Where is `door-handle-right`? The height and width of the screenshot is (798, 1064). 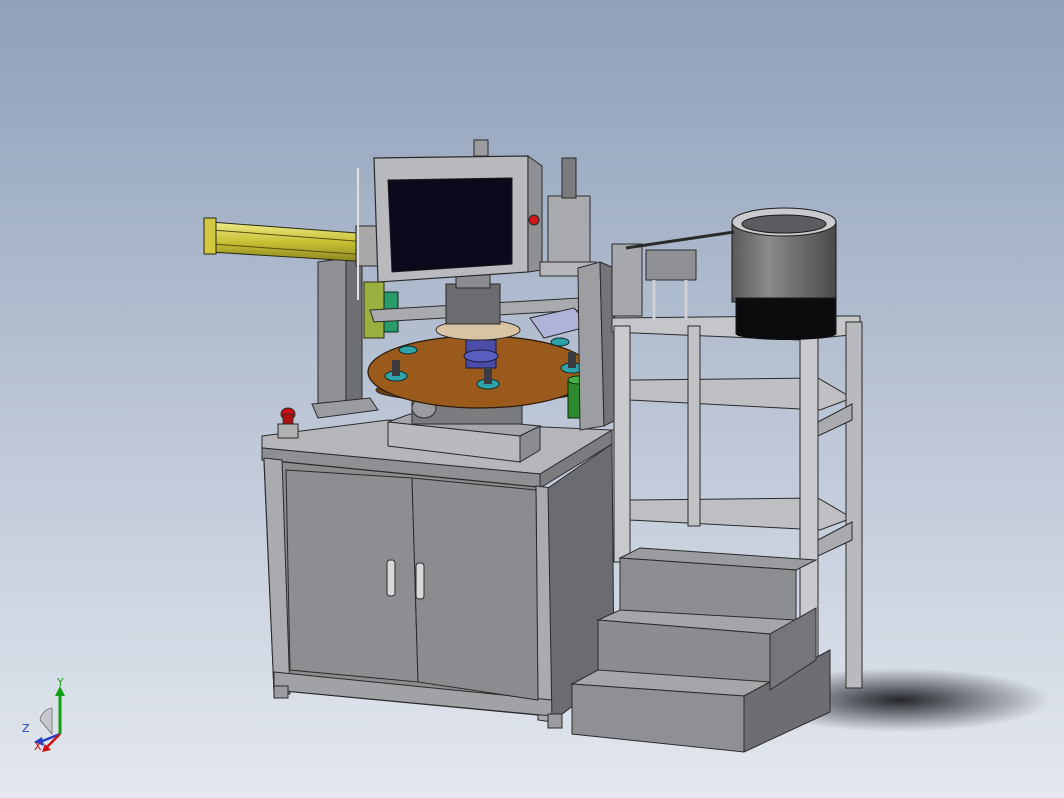
door-handle-right is located at coordinates (420, 581).